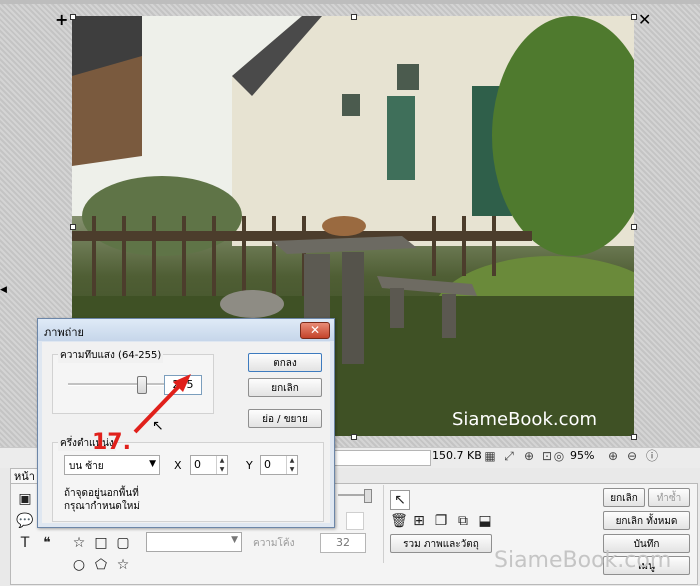 This screenshot has height=586, width=700. I want to click on info-icon: ⓘ, so click(652, 456).